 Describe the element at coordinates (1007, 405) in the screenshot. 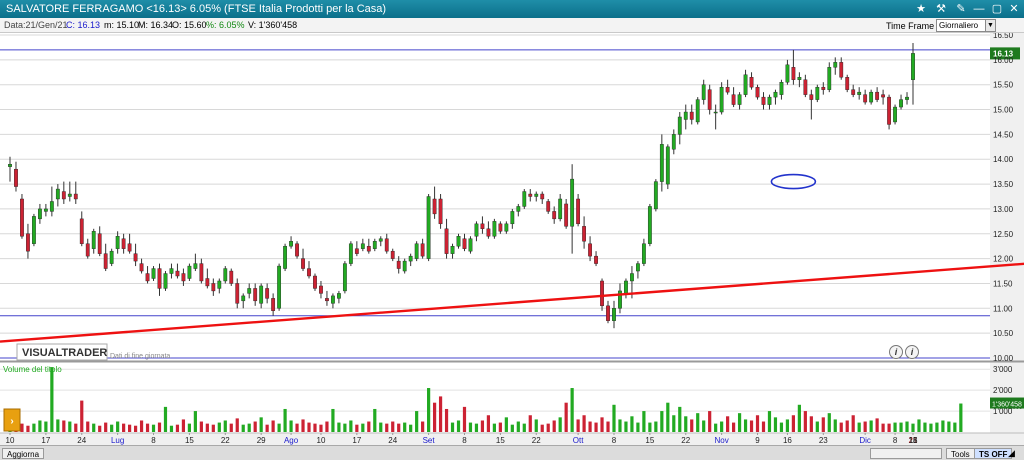

I see `last-volume-label: 1'360'458` at that location.